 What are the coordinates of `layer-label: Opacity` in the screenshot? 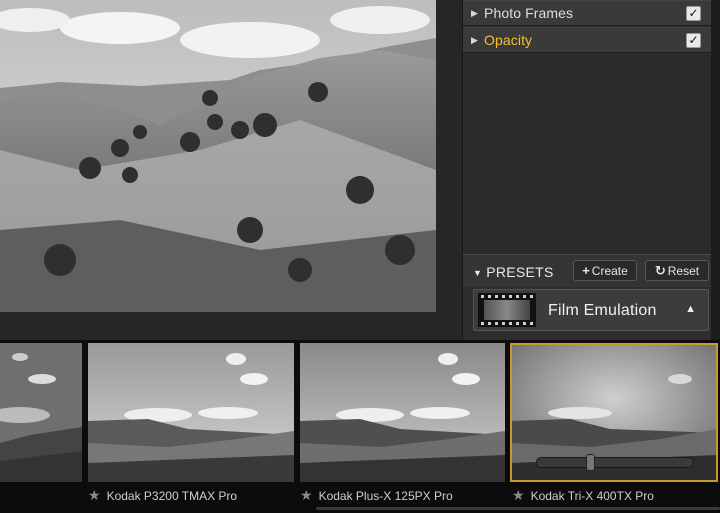 It's located at (508, 40).